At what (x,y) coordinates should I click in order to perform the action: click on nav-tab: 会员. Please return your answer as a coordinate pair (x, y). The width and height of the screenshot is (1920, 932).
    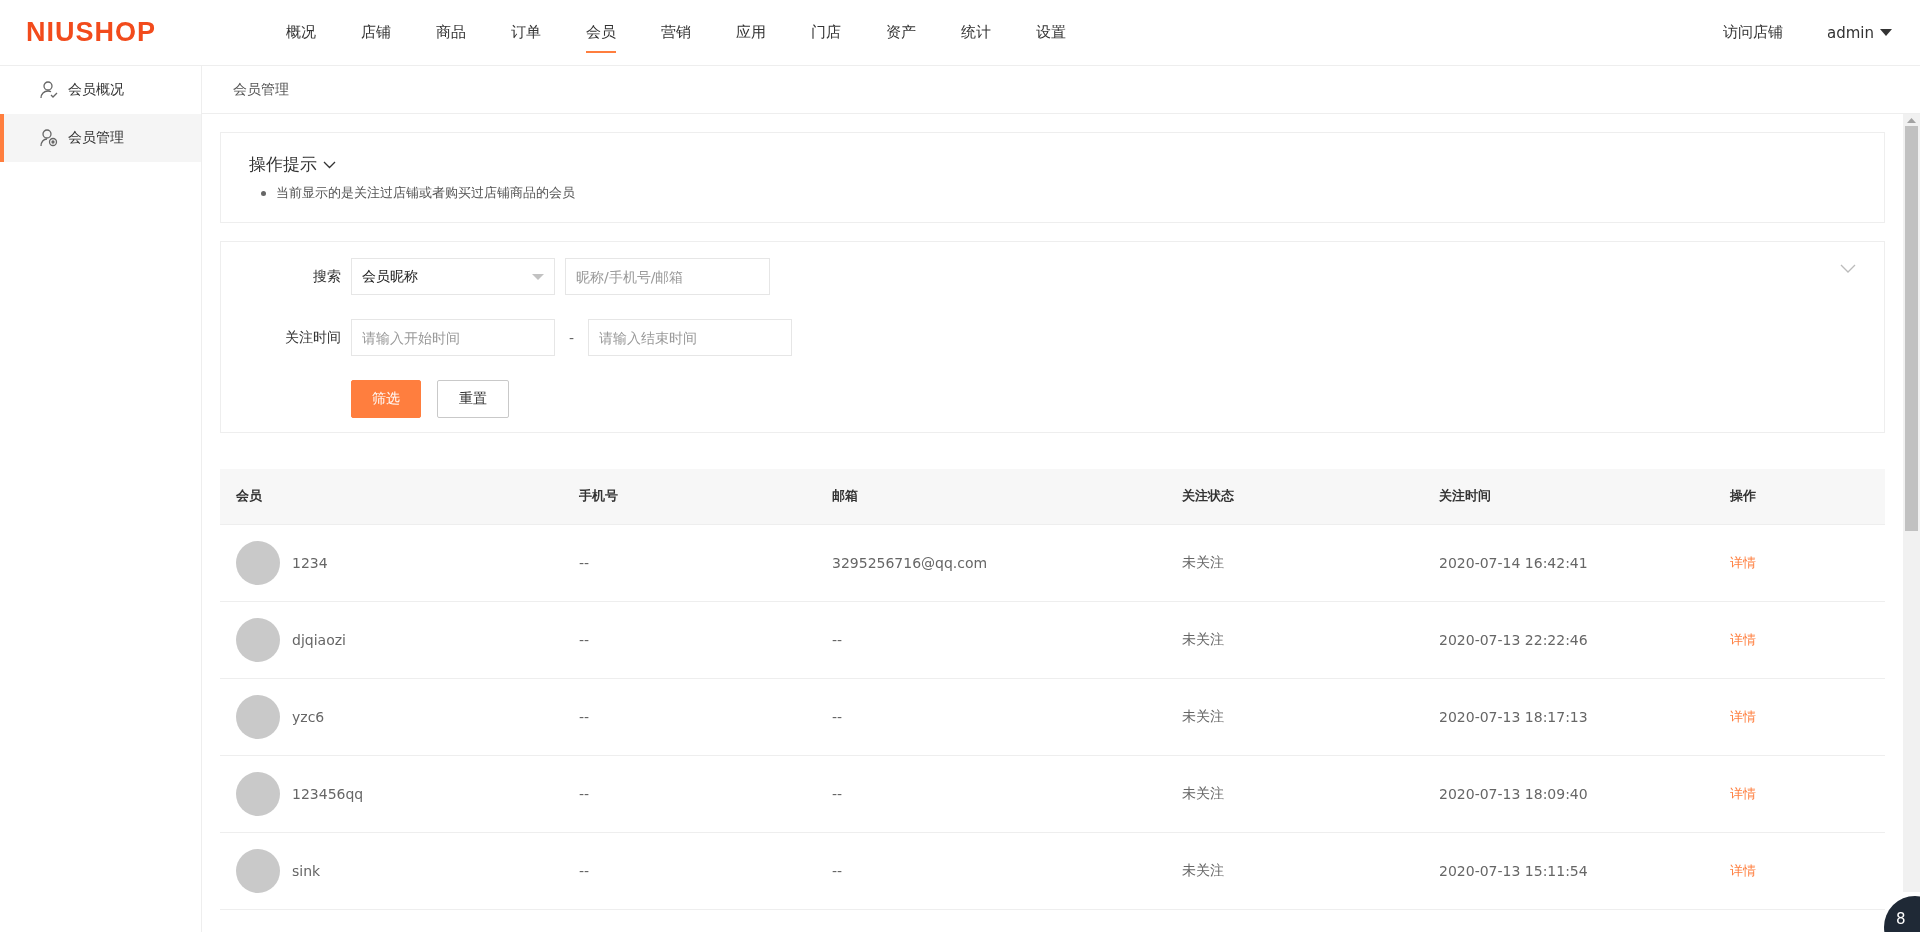
    Looking at the image, I should click on (600, 32).